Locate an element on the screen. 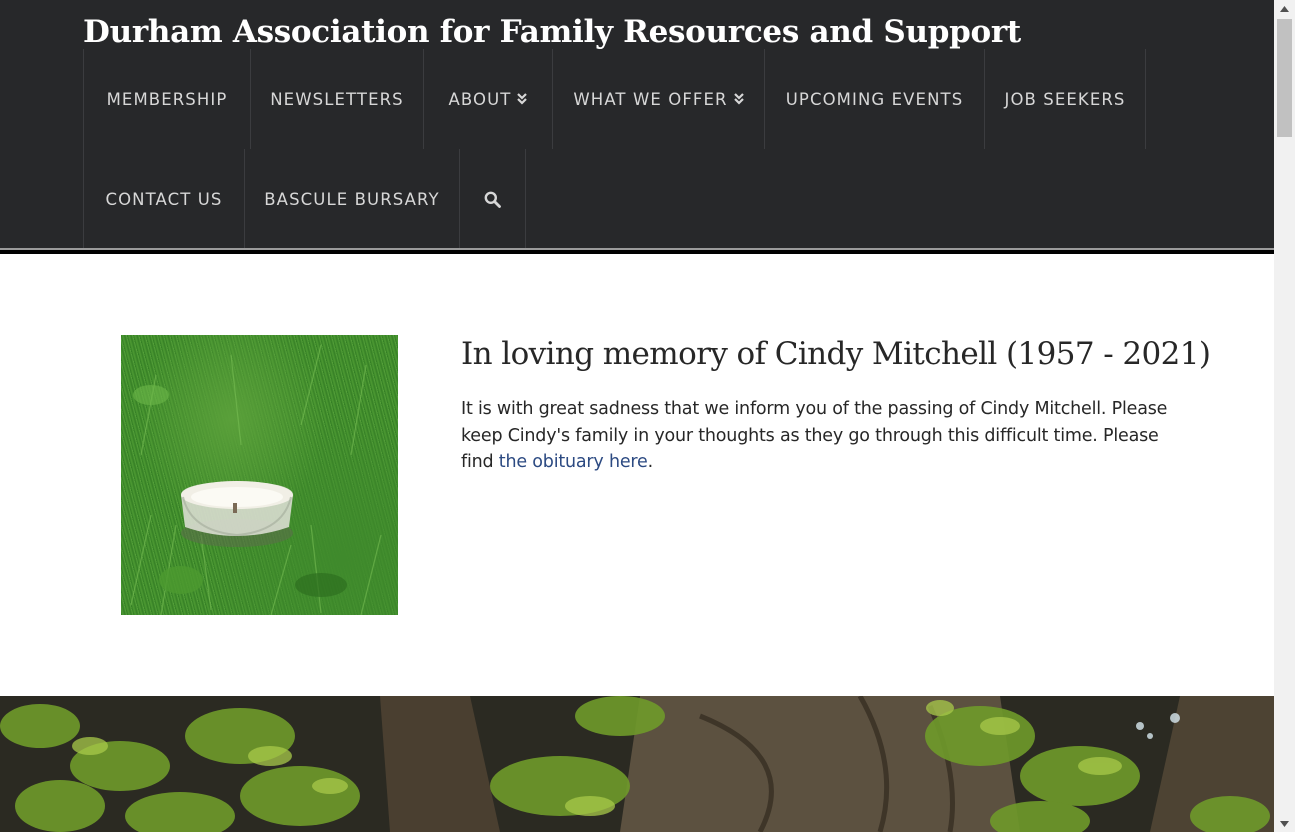 Image resolution: width=1295 pixels, height=832 pixels. vertical-scrollbar is located at coordinates (1284, 416).